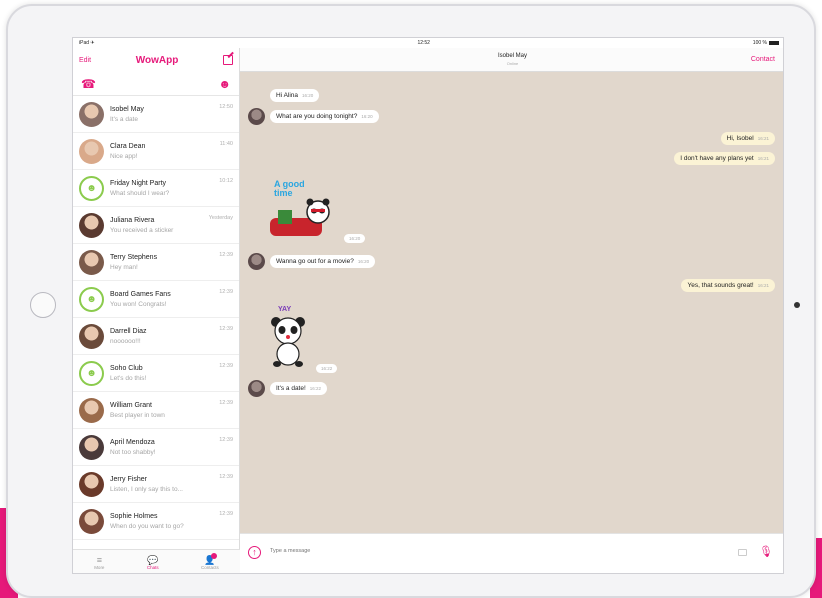  I want to click on conversation-title: Isobel May Online, so click(512, 60).